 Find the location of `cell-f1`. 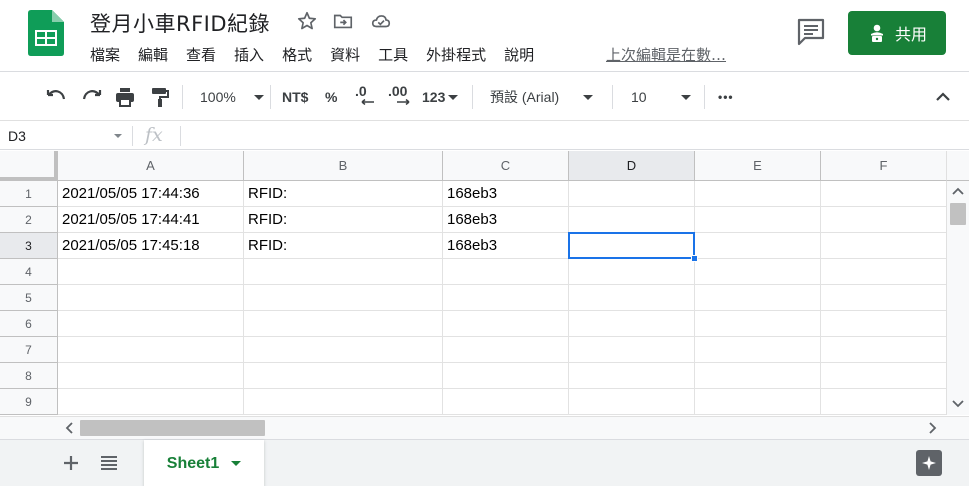

cell-f1 is located at coordinates (883, 194).